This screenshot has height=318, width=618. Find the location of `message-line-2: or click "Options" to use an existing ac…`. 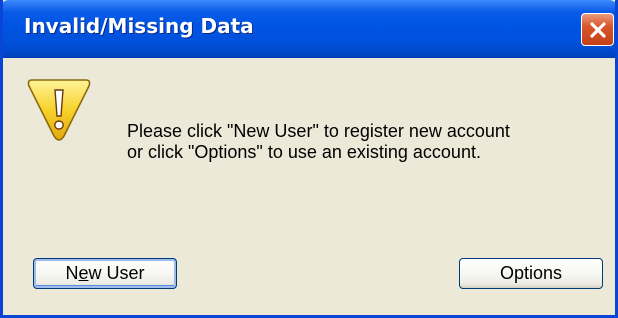

message-line-2: or click "Options" to use an existing ac… is located at coordinates (304, 152).